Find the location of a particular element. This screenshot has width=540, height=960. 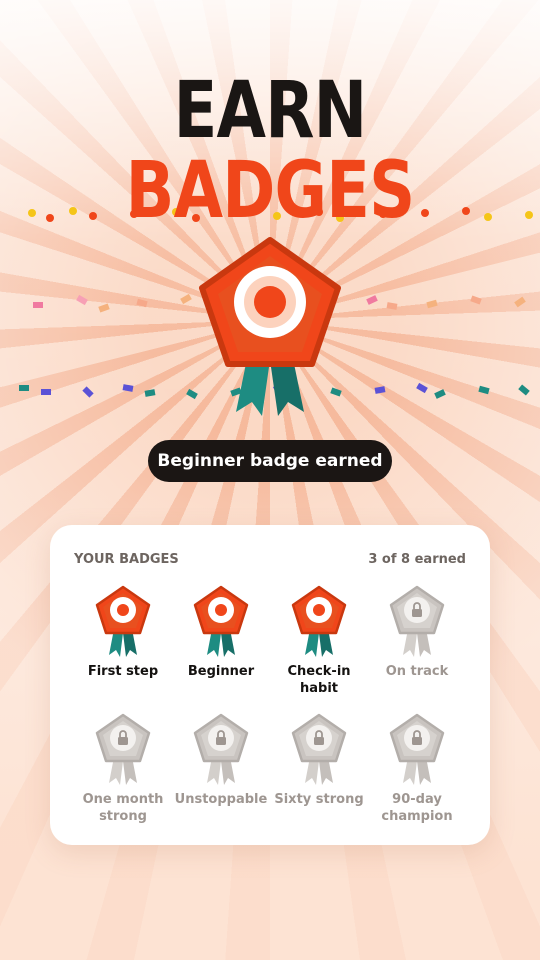

badge-one-month-strong: One month strong is located at coordinates (123, 769).